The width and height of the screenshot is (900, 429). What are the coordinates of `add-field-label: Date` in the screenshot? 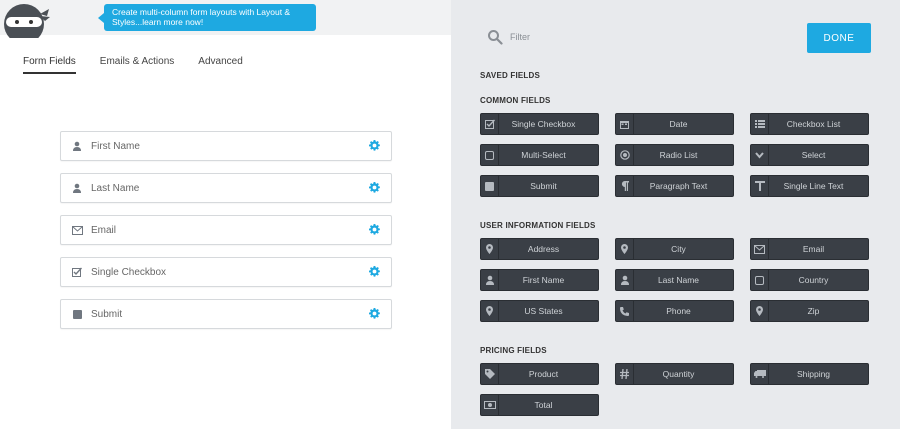 It's located at (678, 124).